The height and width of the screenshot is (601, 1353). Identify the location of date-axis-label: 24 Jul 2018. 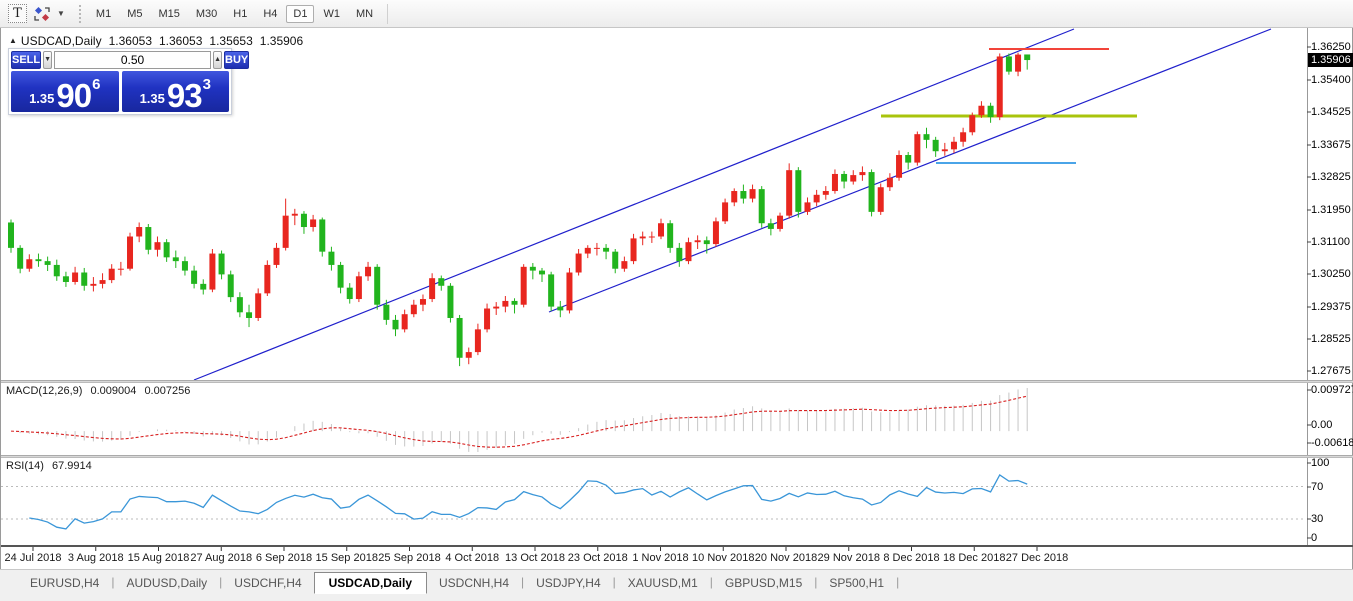
(33, 558).